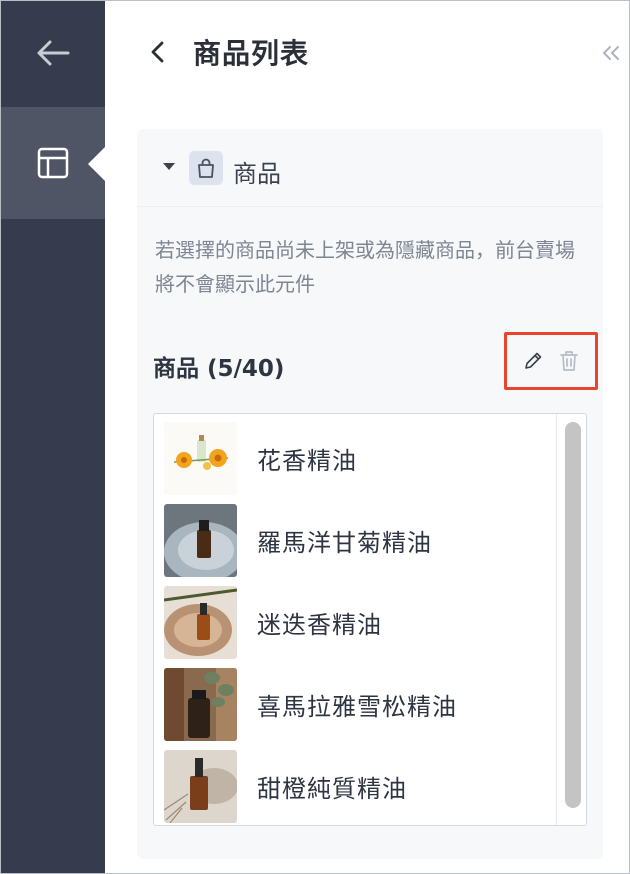 The image size is (630, 874). What do you see at coordinates (370, 168) in the screenshot?
I see `section-header: 商品` at bounding box center [370, 168].